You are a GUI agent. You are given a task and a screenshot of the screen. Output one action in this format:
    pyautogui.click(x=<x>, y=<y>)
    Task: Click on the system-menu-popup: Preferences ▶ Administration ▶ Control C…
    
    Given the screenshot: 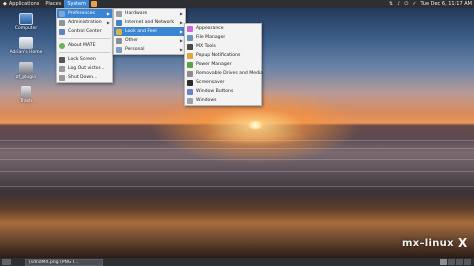 What is the action you would take?
    pyautogui.click(x=84, y=45)
    